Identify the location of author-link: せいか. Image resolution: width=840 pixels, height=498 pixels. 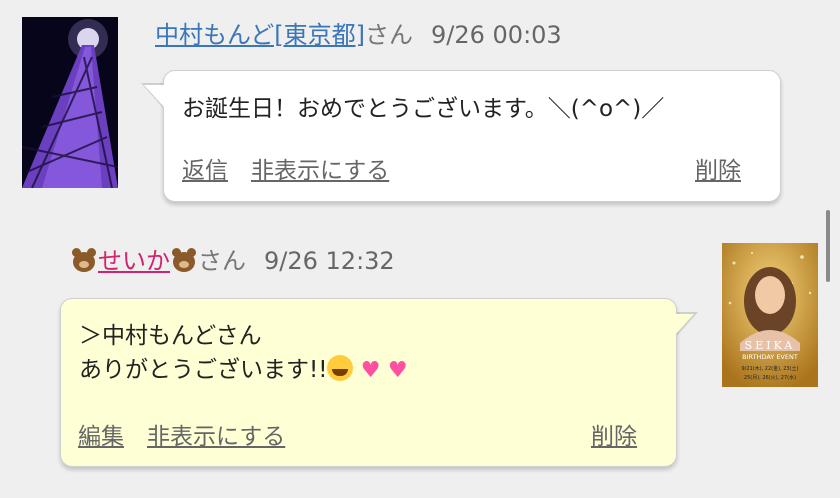
(134, 261).